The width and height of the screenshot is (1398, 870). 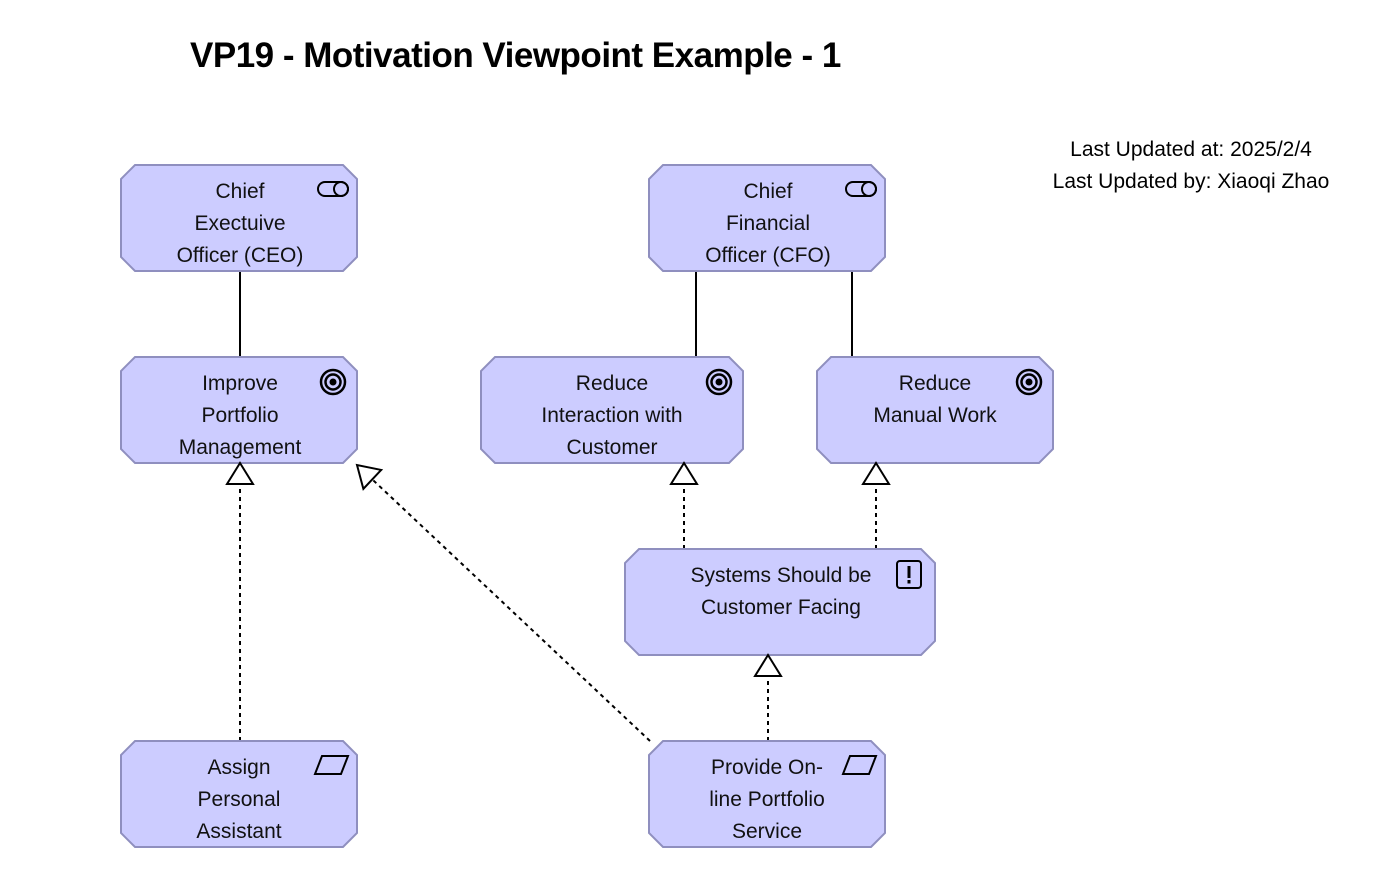 I want to click on node-cfo: Chief Financial Officer (CFO), so click(x=767, y=218).